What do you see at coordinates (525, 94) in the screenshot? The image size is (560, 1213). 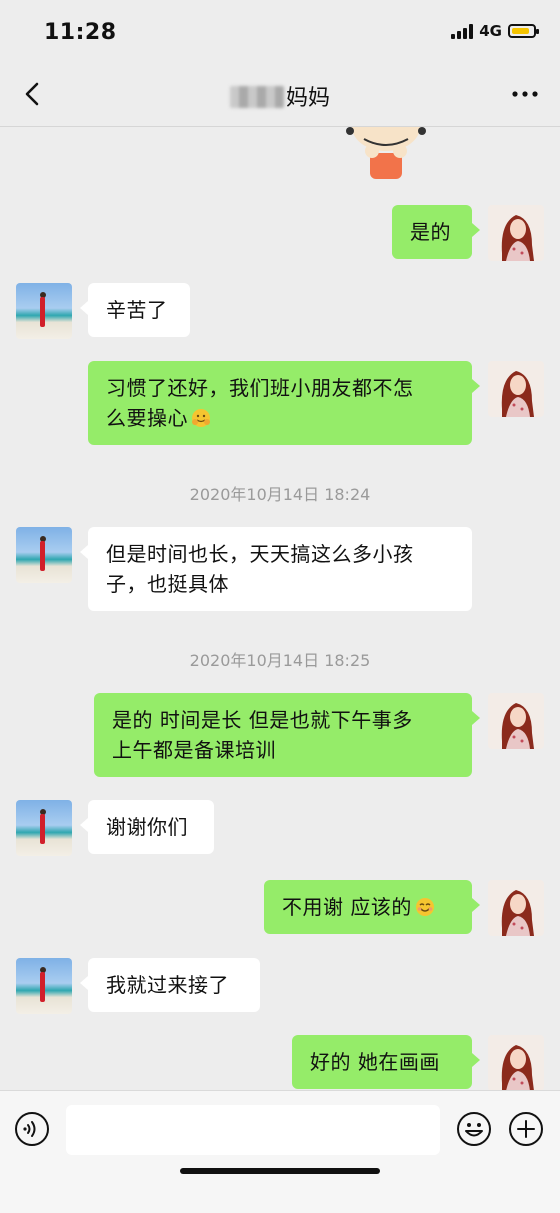 I see `more-dots-icon` at bounding box center [525, 94].